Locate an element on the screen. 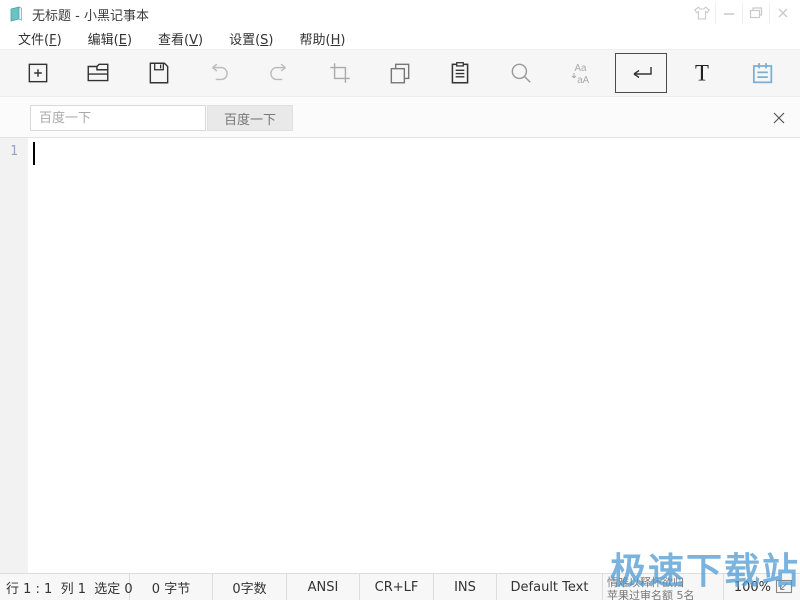 This screenshot has height=600, width=800. app-icon is located at coordinates (16, 14).